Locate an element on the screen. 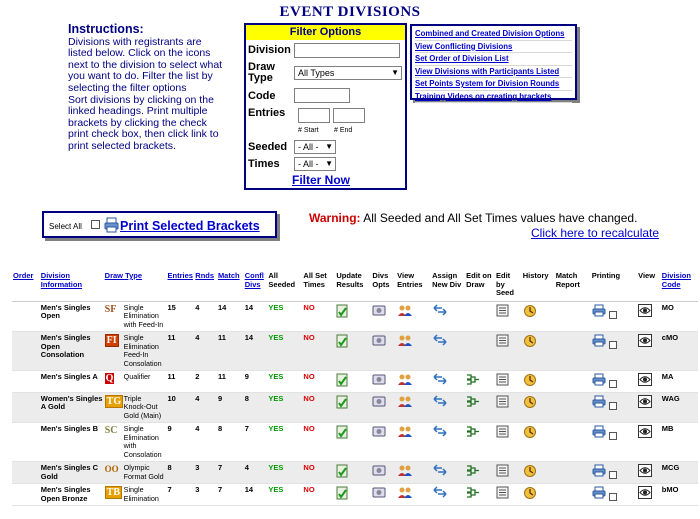 This screenshot has width=700, height=519. header-confl-divs: Confl Divs is located at coordinates (255, 286).